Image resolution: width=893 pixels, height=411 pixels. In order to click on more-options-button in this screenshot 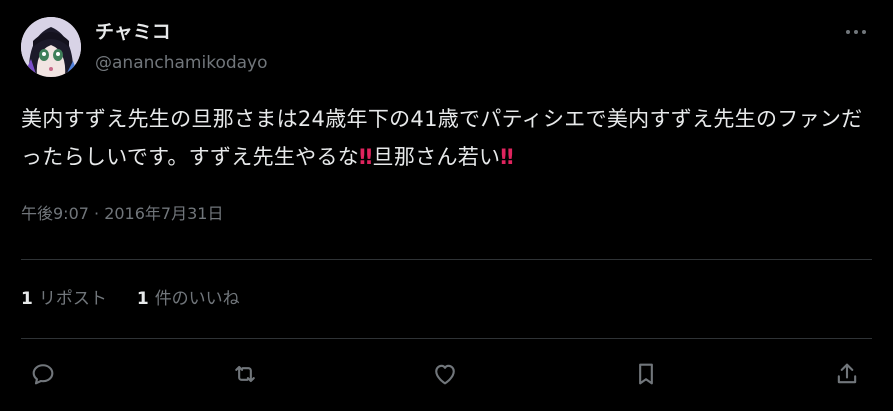, I will do `click(856, 32)`.